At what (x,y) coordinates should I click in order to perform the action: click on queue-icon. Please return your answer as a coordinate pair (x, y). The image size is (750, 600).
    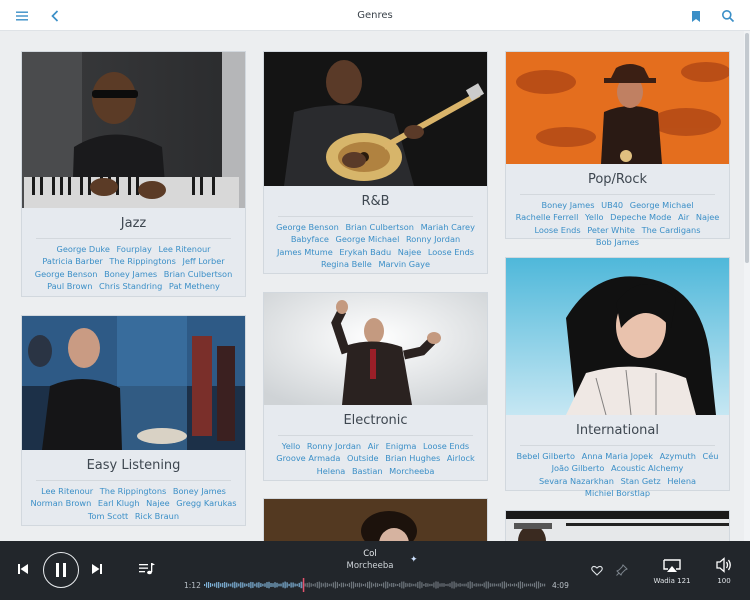
    Looking at the image, I should click on (147, 569).